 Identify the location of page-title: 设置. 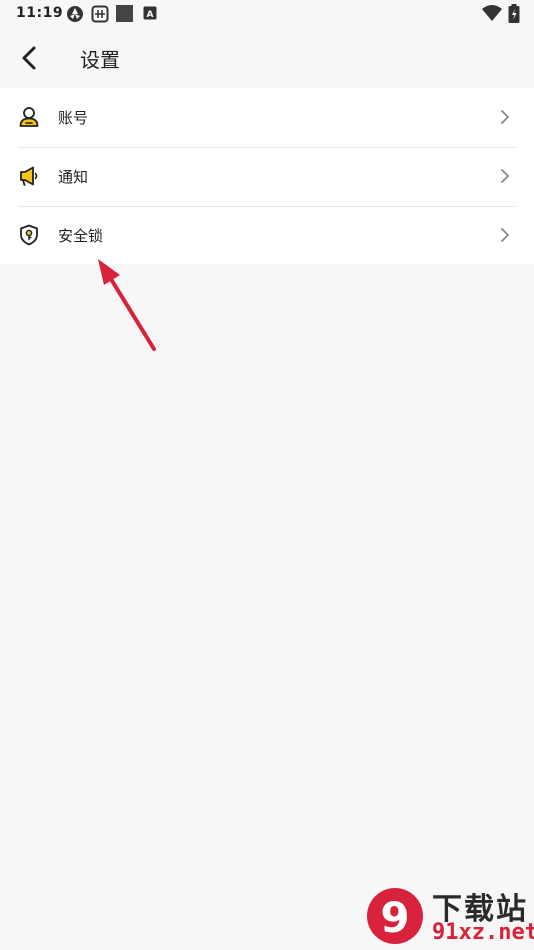
(100, 60).